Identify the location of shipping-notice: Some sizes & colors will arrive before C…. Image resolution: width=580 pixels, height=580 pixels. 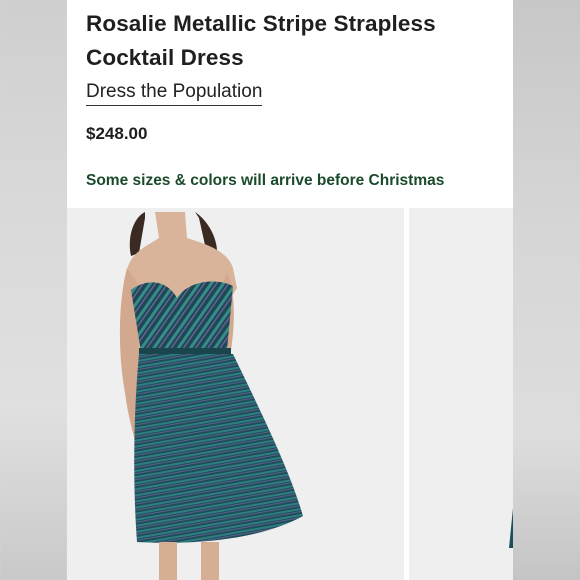
(265, 180).